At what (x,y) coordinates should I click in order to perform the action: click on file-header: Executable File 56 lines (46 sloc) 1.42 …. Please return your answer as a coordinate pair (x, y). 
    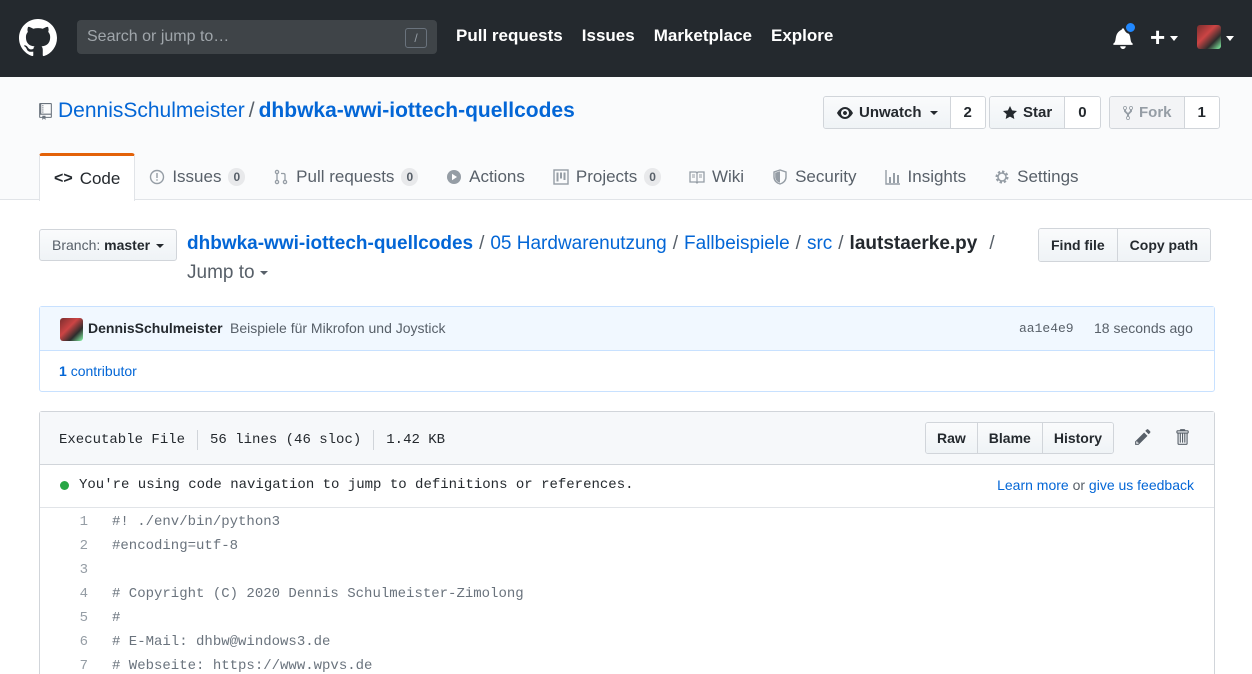
    Looking at the image, I should click on (627, 438).